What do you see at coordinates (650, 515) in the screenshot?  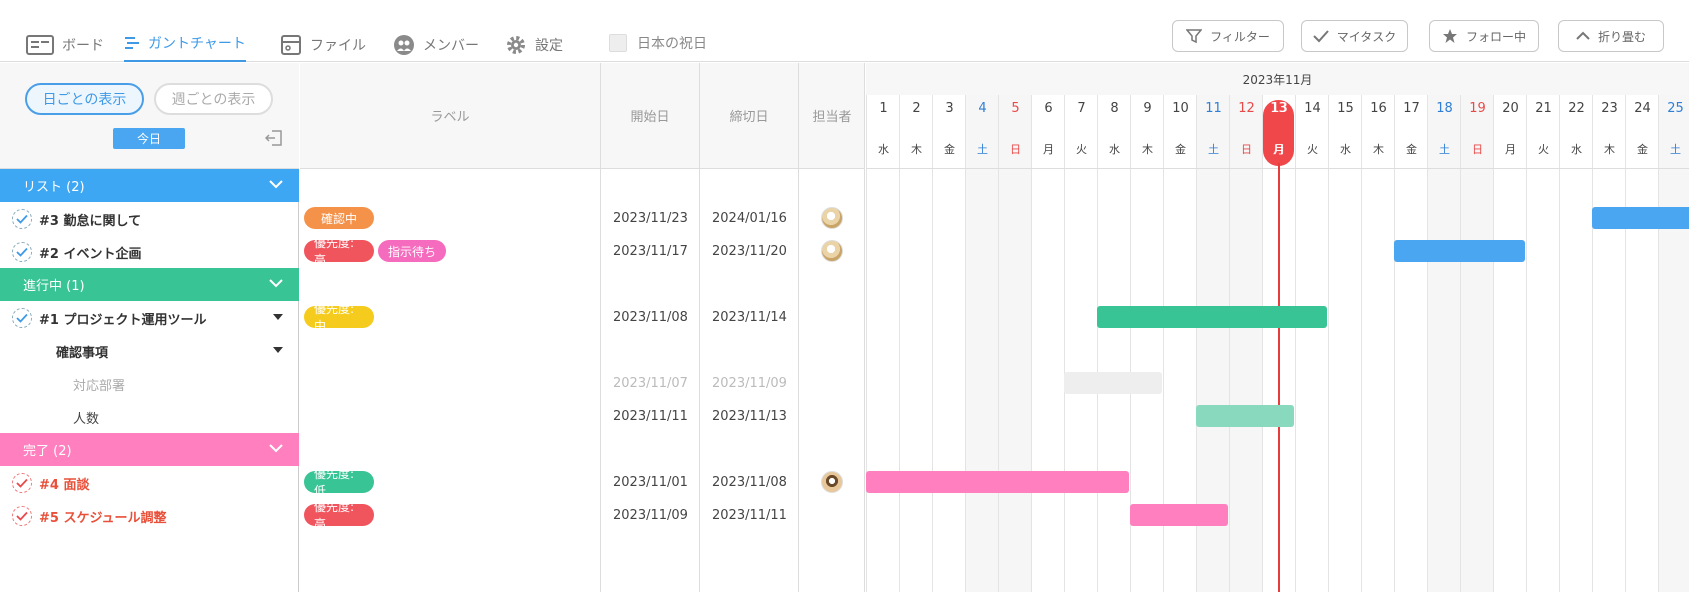 I see `start-date: 2023/11/09` at bounding box center [650, 515].